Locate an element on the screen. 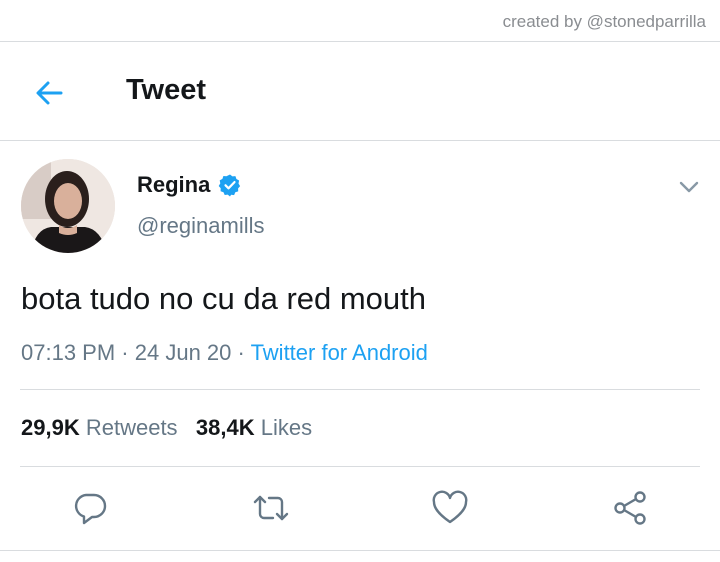 The height and width of the screenshot is (562, 720). retweet-icon is located at coordinates (271, 508).